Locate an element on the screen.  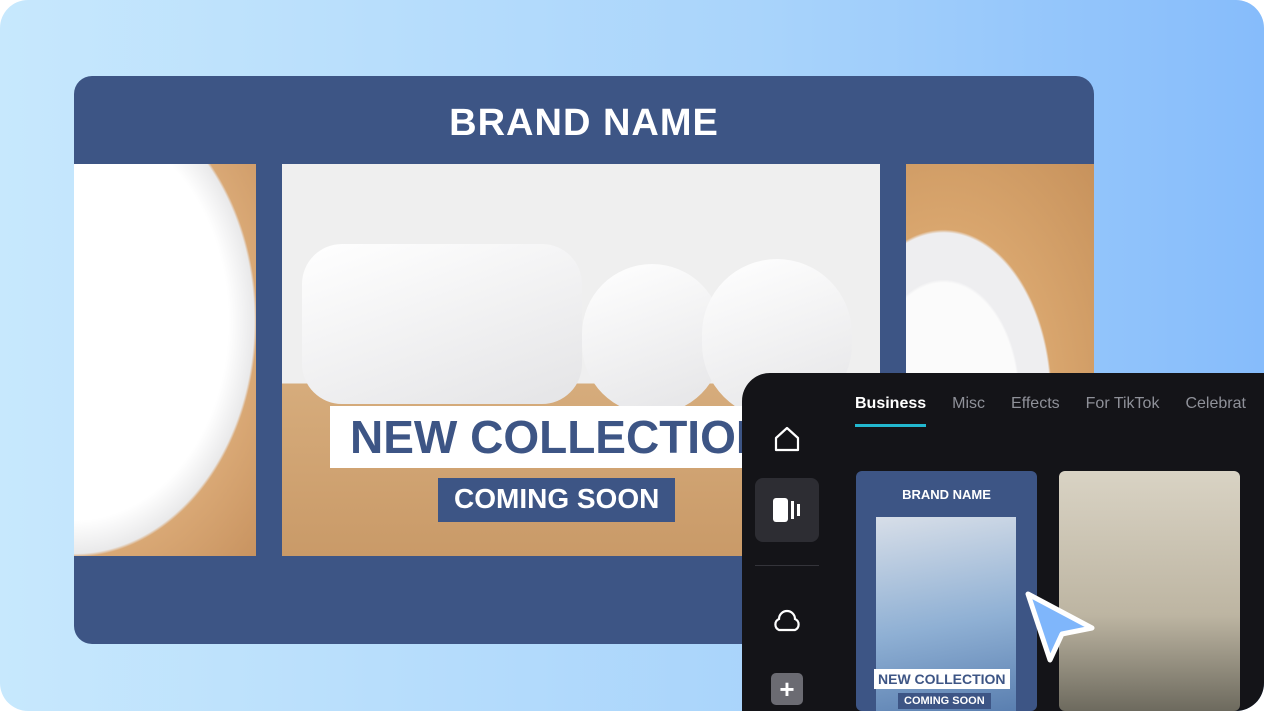
cloud-icon is located at coordinates (787, 620).